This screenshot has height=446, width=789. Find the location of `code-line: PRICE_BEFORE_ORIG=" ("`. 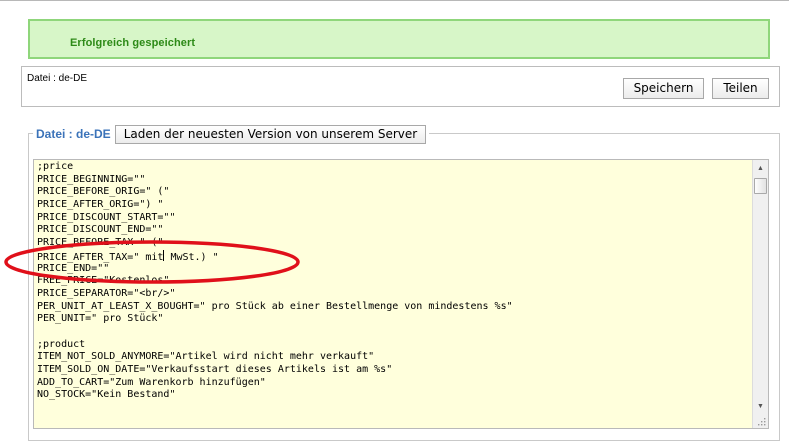

code-line: PRICE_BEFORE_ORIG=" (" is located at coordinates (103, 192).